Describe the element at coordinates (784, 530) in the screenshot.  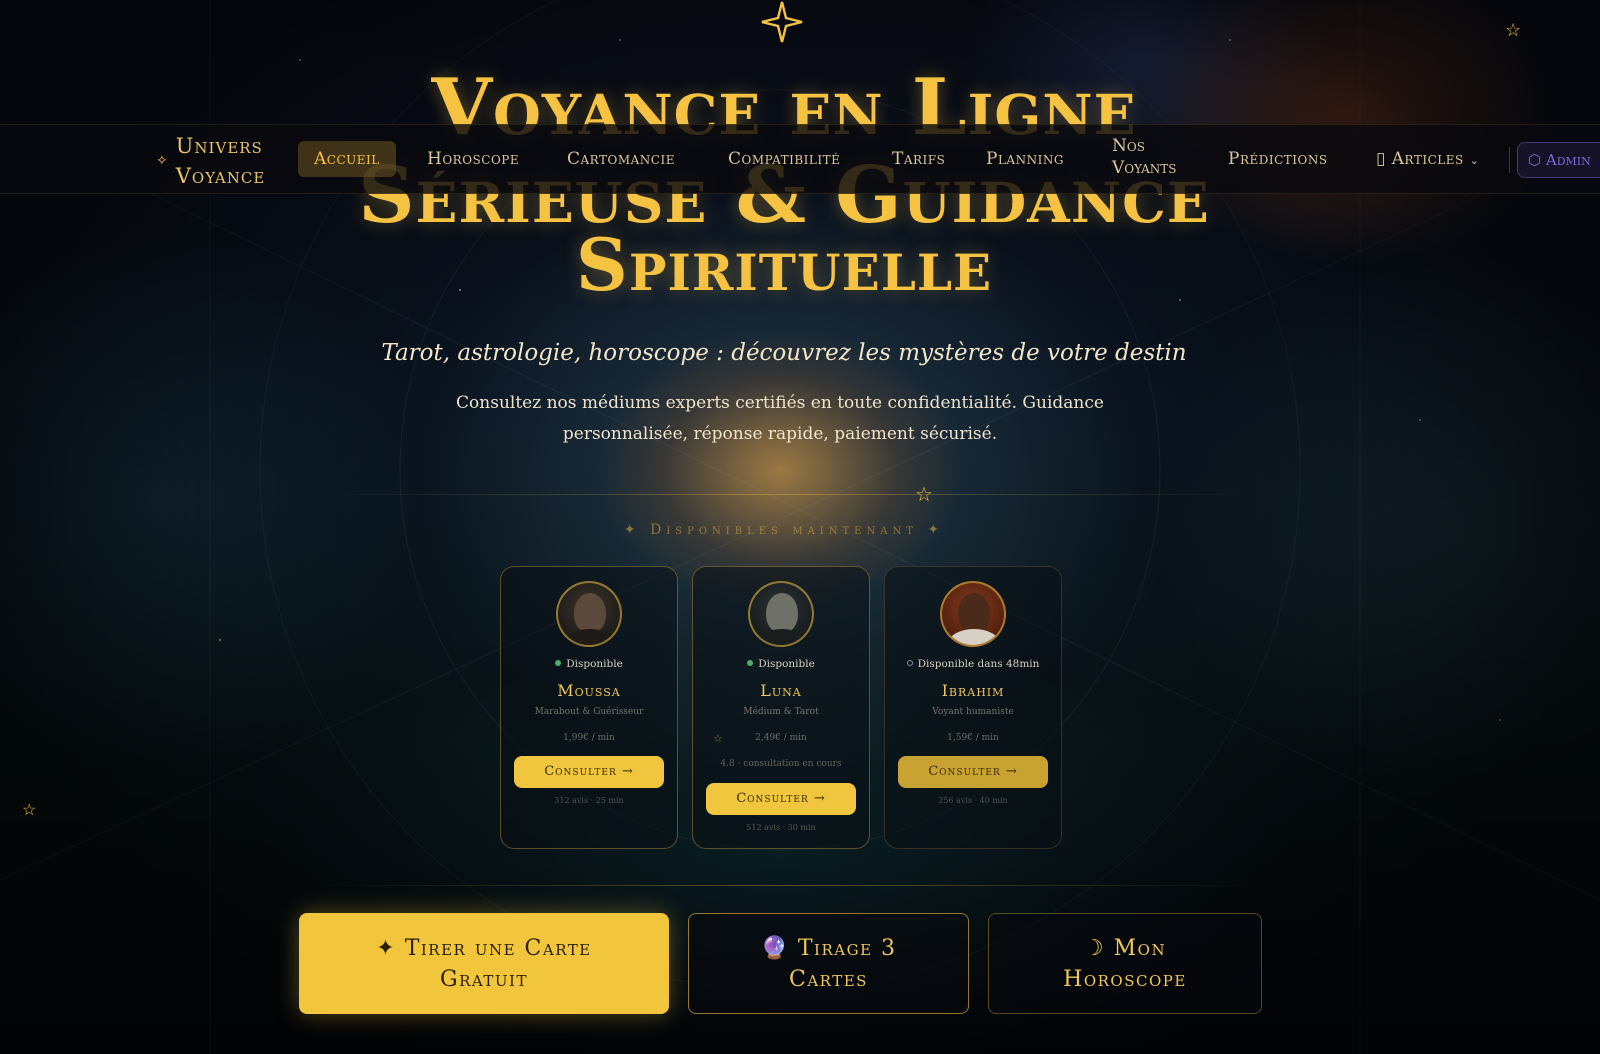
I see `available-title: ✦ Disponibles maintenant ✦` at that location.